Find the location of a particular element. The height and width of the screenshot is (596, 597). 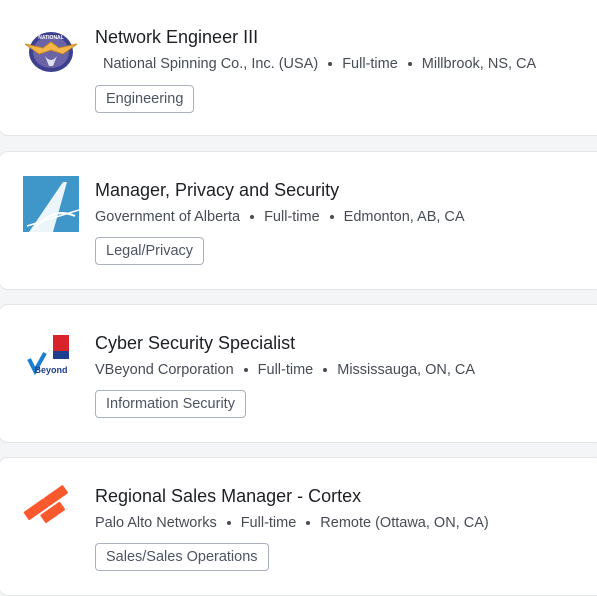

job-location: Edmonton, AB, CA is located at coordinates (404, 217).